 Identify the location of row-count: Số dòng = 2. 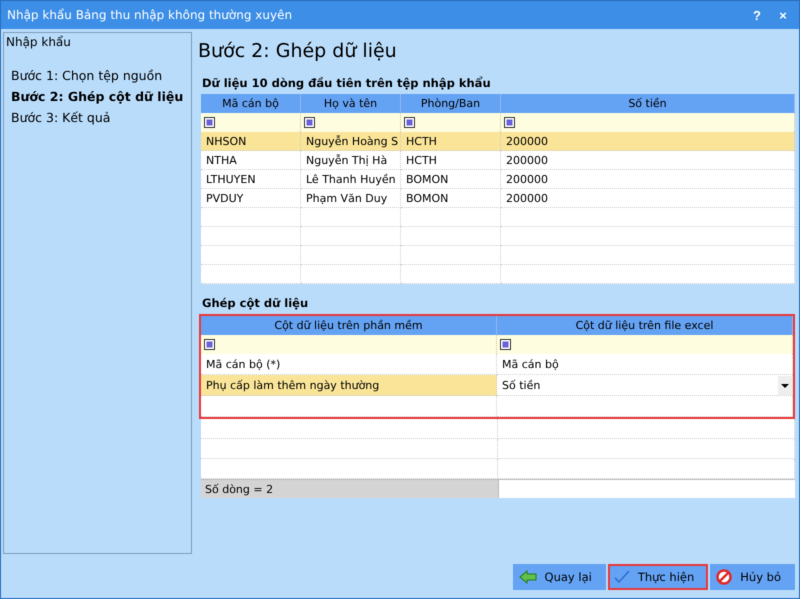
(349, 489).